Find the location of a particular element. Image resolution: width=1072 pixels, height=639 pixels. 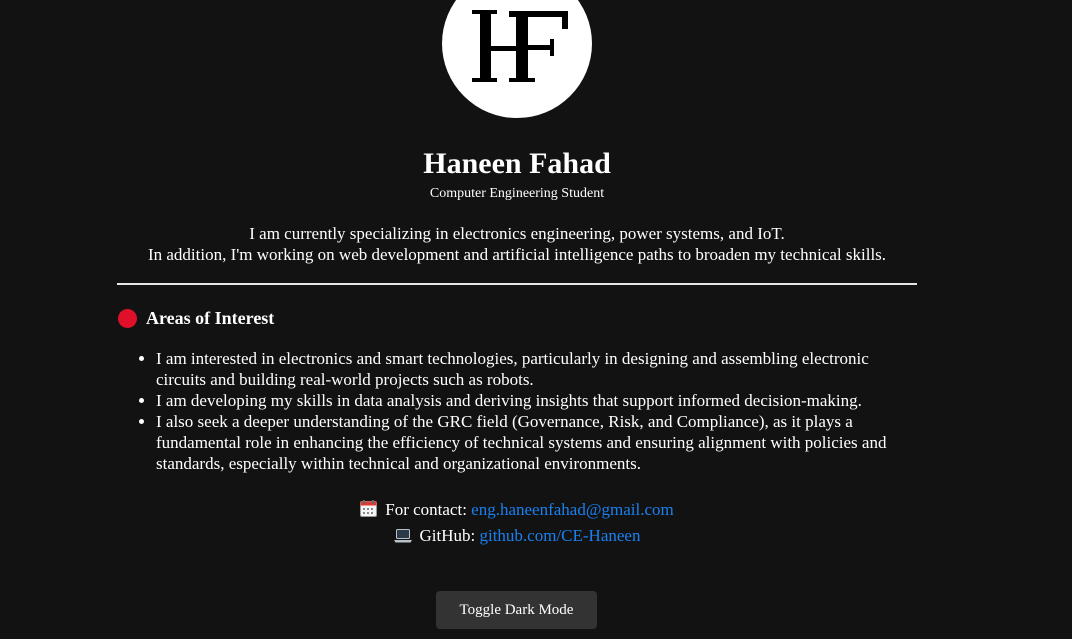

calendar-icon is located at coordinates (369, 512).